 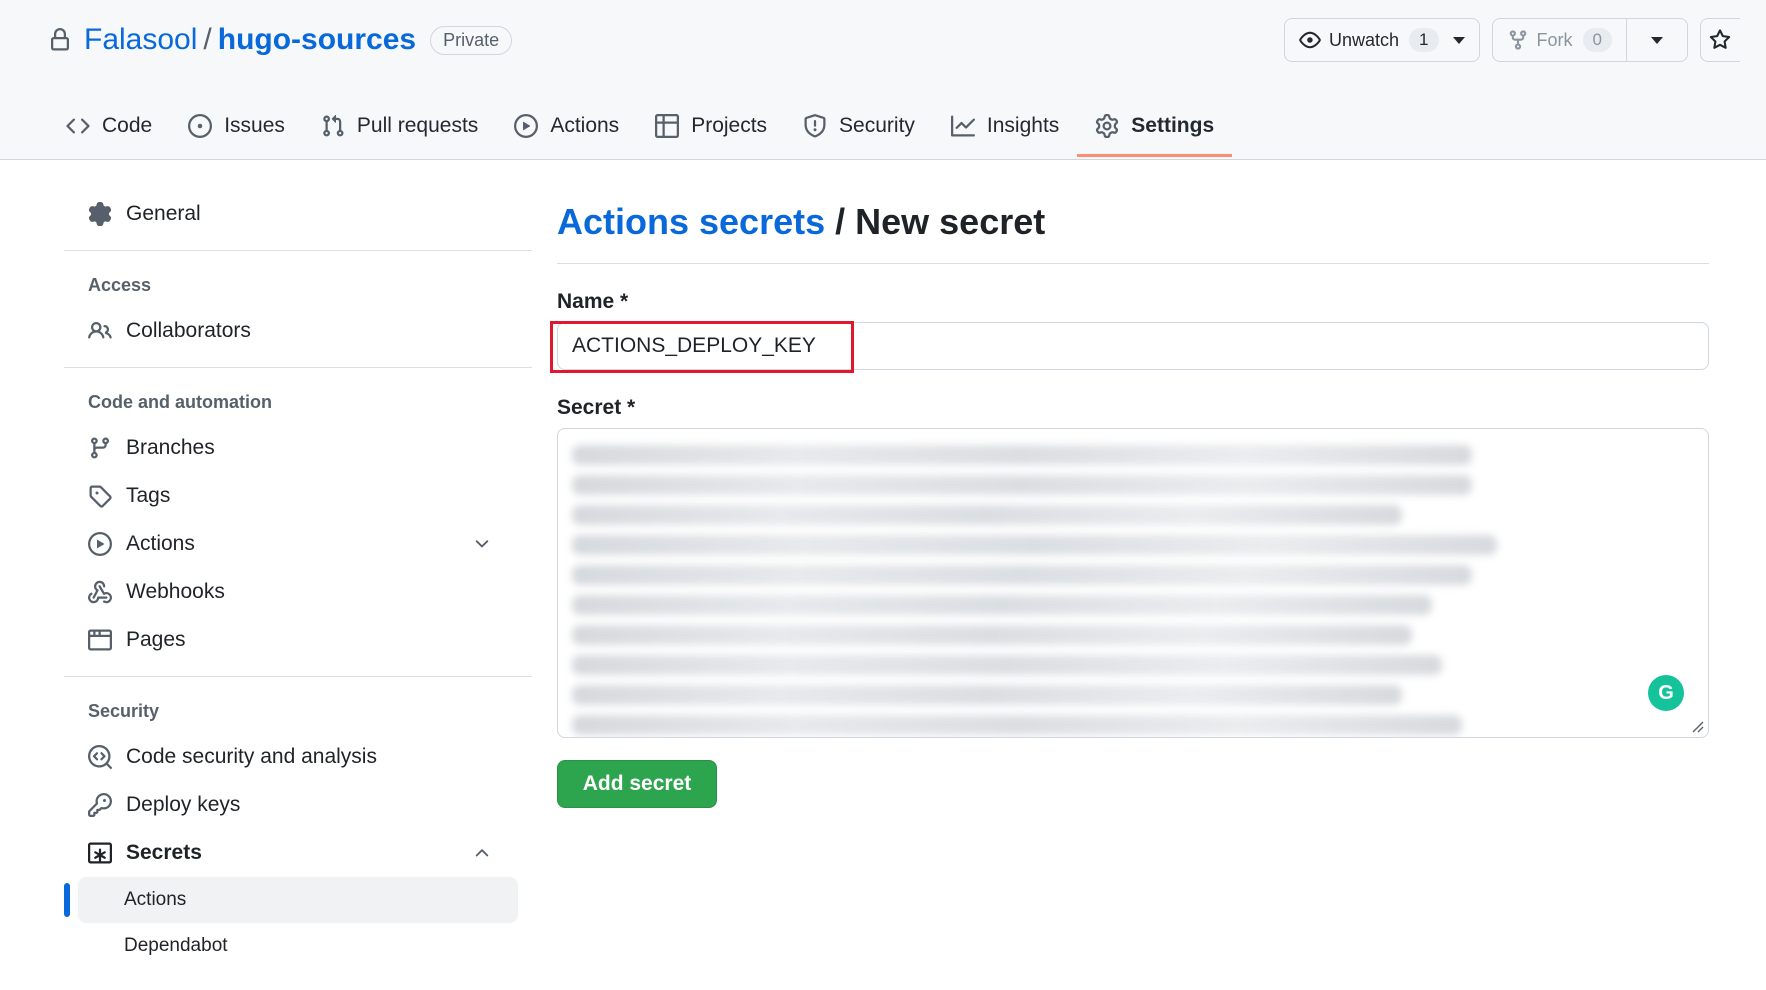 I want to click on webhook-icon, so click(x=100, y=592).